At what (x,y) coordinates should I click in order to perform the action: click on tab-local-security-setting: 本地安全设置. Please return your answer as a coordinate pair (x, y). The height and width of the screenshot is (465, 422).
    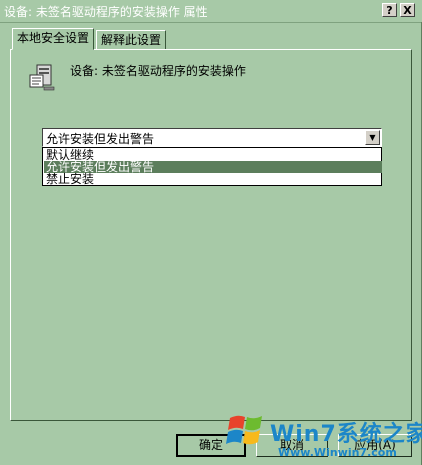
    Looking at the image, I should click on (53, 39).